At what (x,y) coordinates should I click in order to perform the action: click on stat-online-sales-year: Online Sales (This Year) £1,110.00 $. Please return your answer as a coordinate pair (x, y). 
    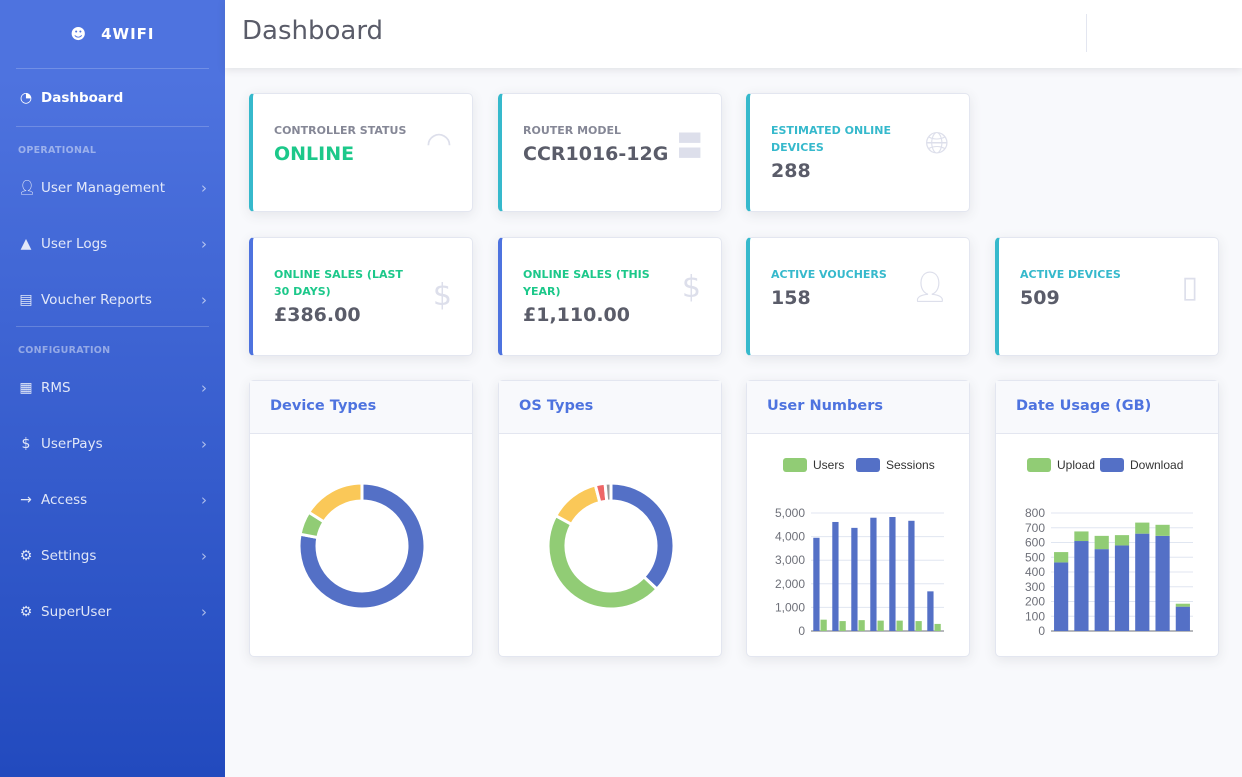
    Looking at the image, I should click on (610, 296).